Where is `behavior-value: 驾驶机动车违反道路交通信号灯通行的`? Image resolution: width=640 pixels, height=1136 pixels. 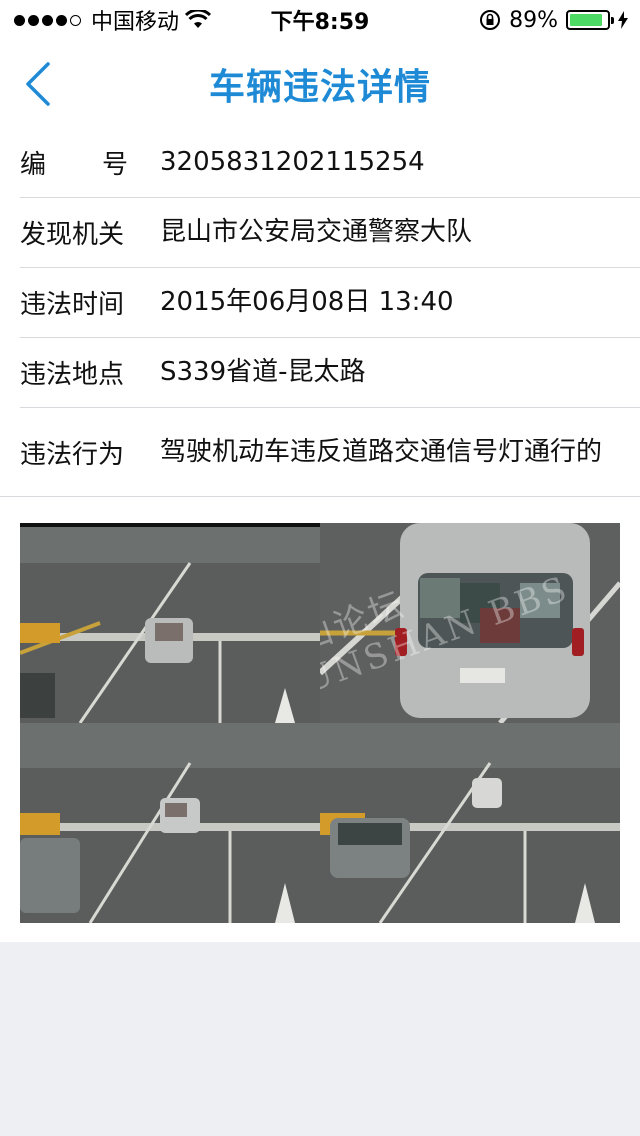 behavior-value: 驾驶机动车违反道路交通信号灯通行的 is located at coordinates (381, 451).